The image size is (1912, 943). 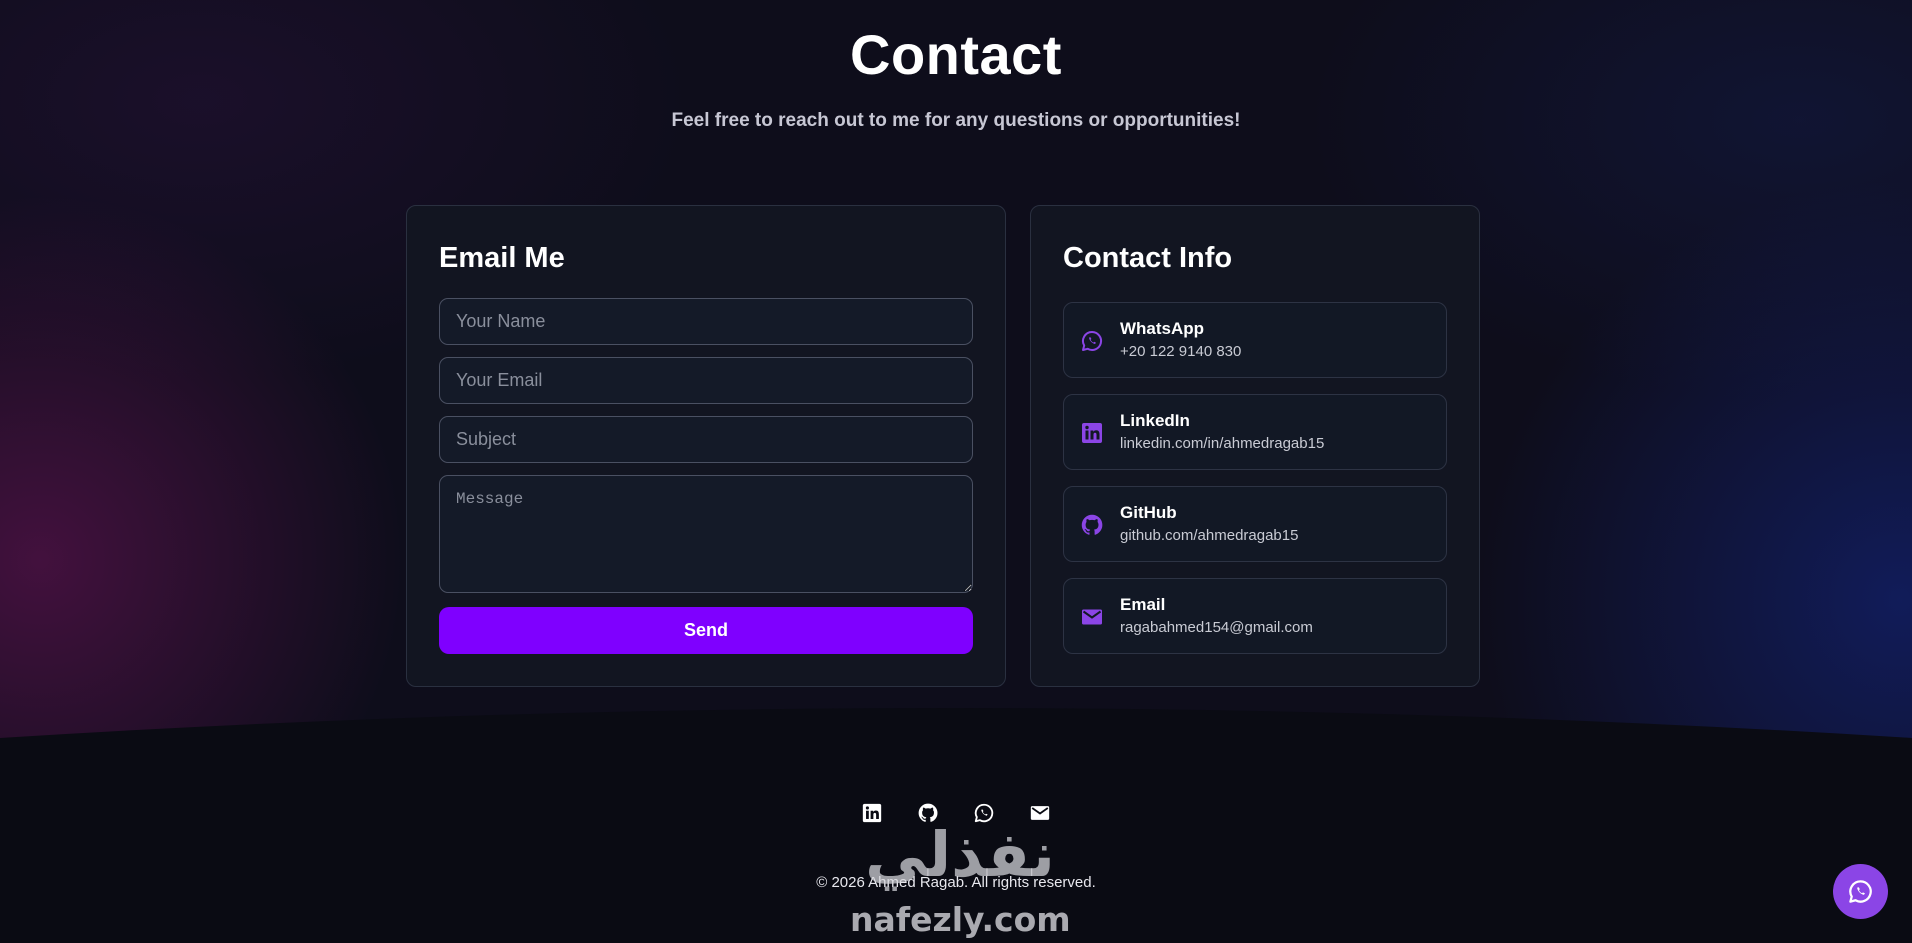 What do you see at coordinates (1092, 617) in the screenshot?
I see `mail-icon` at bounding box center [1092, 617].